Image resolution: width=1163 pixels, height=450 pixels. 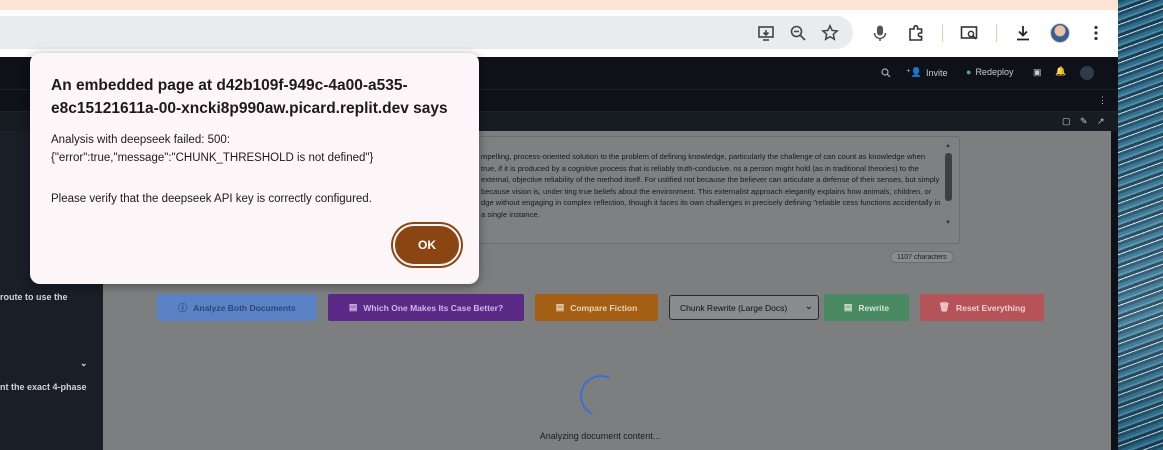 I want to click on search-tab-icon, so click(x=969, y=33).